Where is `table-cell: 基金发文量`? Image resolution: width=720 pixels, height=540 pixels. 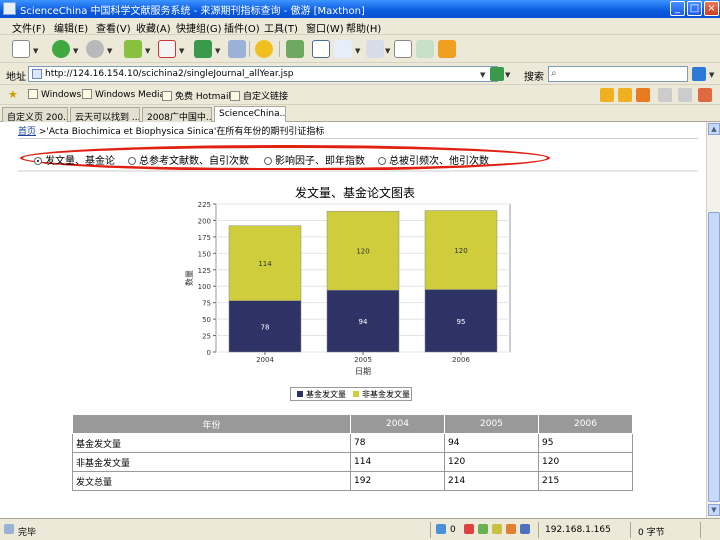
table-cell: 基金发文量 is located at coordinates (211, 443).